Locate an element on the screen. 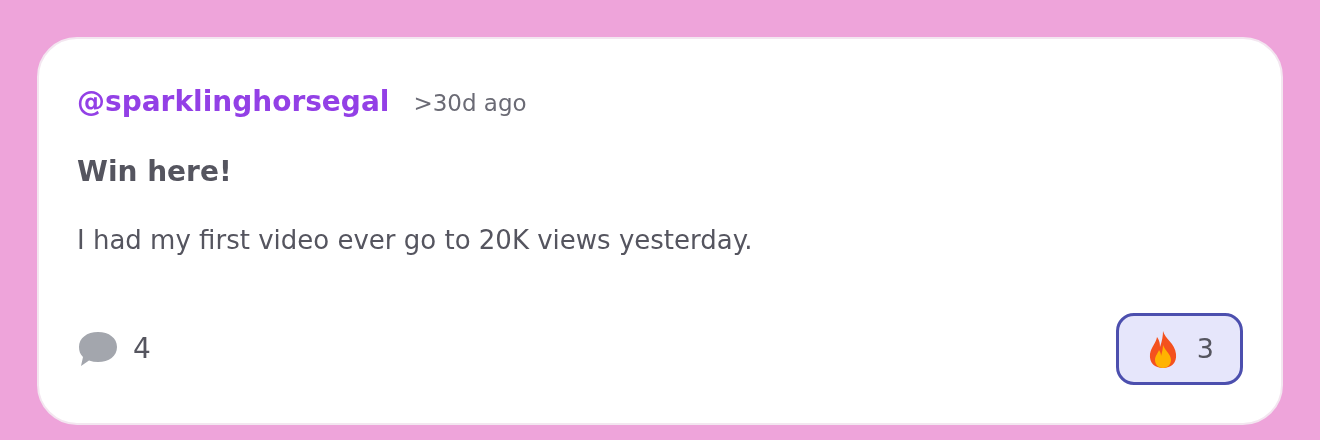  post-title: Win here! is located at coordinates (155, 172).